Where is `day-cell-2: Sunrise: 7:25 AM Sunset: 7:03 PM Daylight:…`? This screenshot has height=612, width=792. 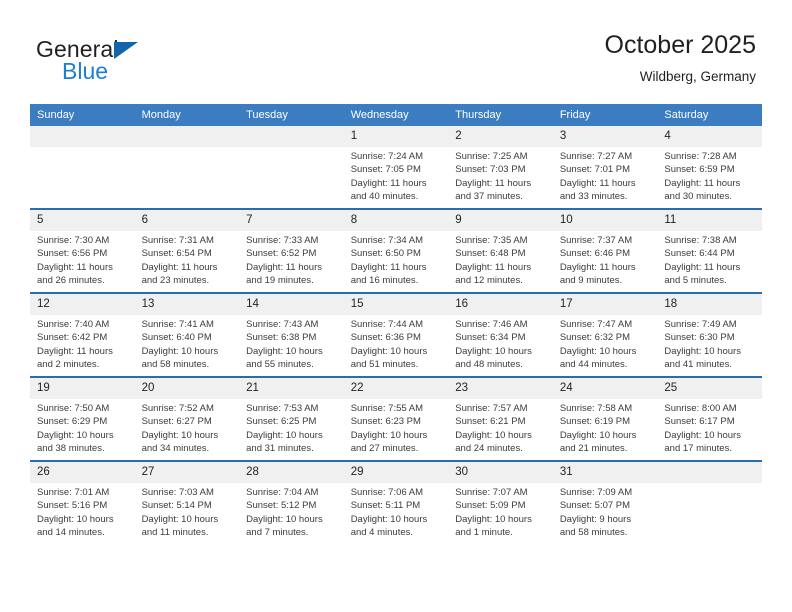
day-cell-2: Sunrise: 7:25 AM Sunset: 7:03 PM Daylight:… is located at coordinates (500, 177).